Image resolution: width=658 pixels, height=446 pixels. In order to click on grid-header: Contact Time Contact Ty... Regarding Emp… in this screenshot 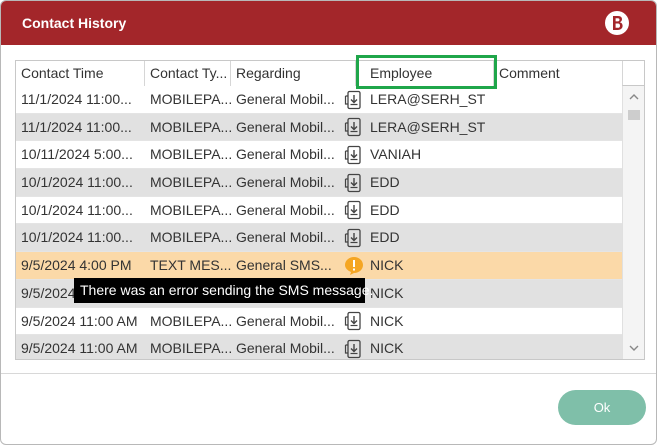, I will do `click(319, 74)`.